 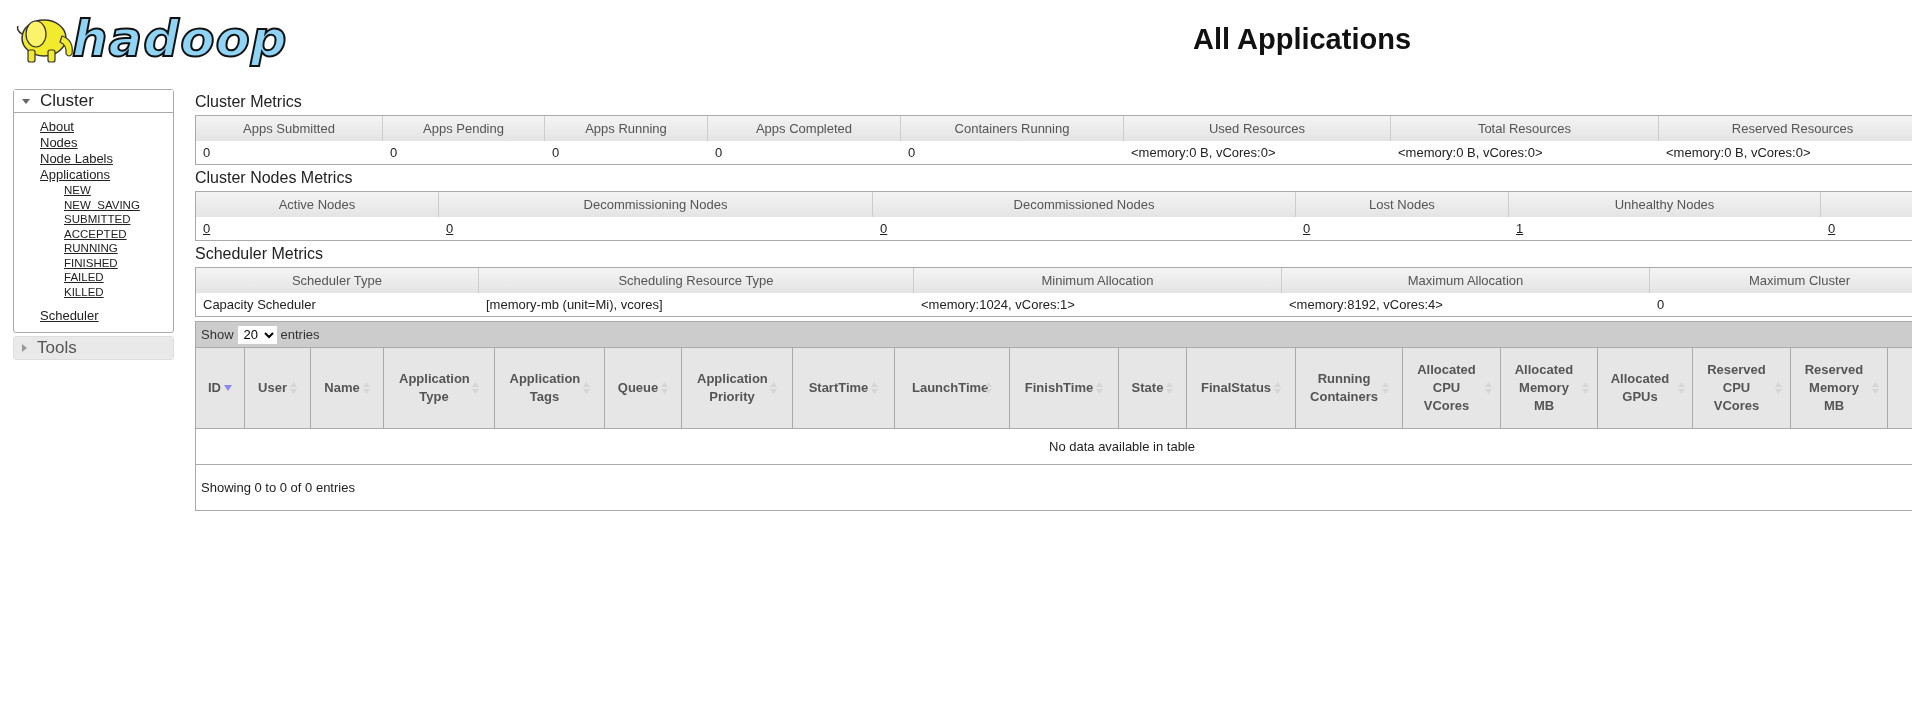 I want to click on metric-value: <memory:8192, vCores:4>, so click(x=1366, y=304).